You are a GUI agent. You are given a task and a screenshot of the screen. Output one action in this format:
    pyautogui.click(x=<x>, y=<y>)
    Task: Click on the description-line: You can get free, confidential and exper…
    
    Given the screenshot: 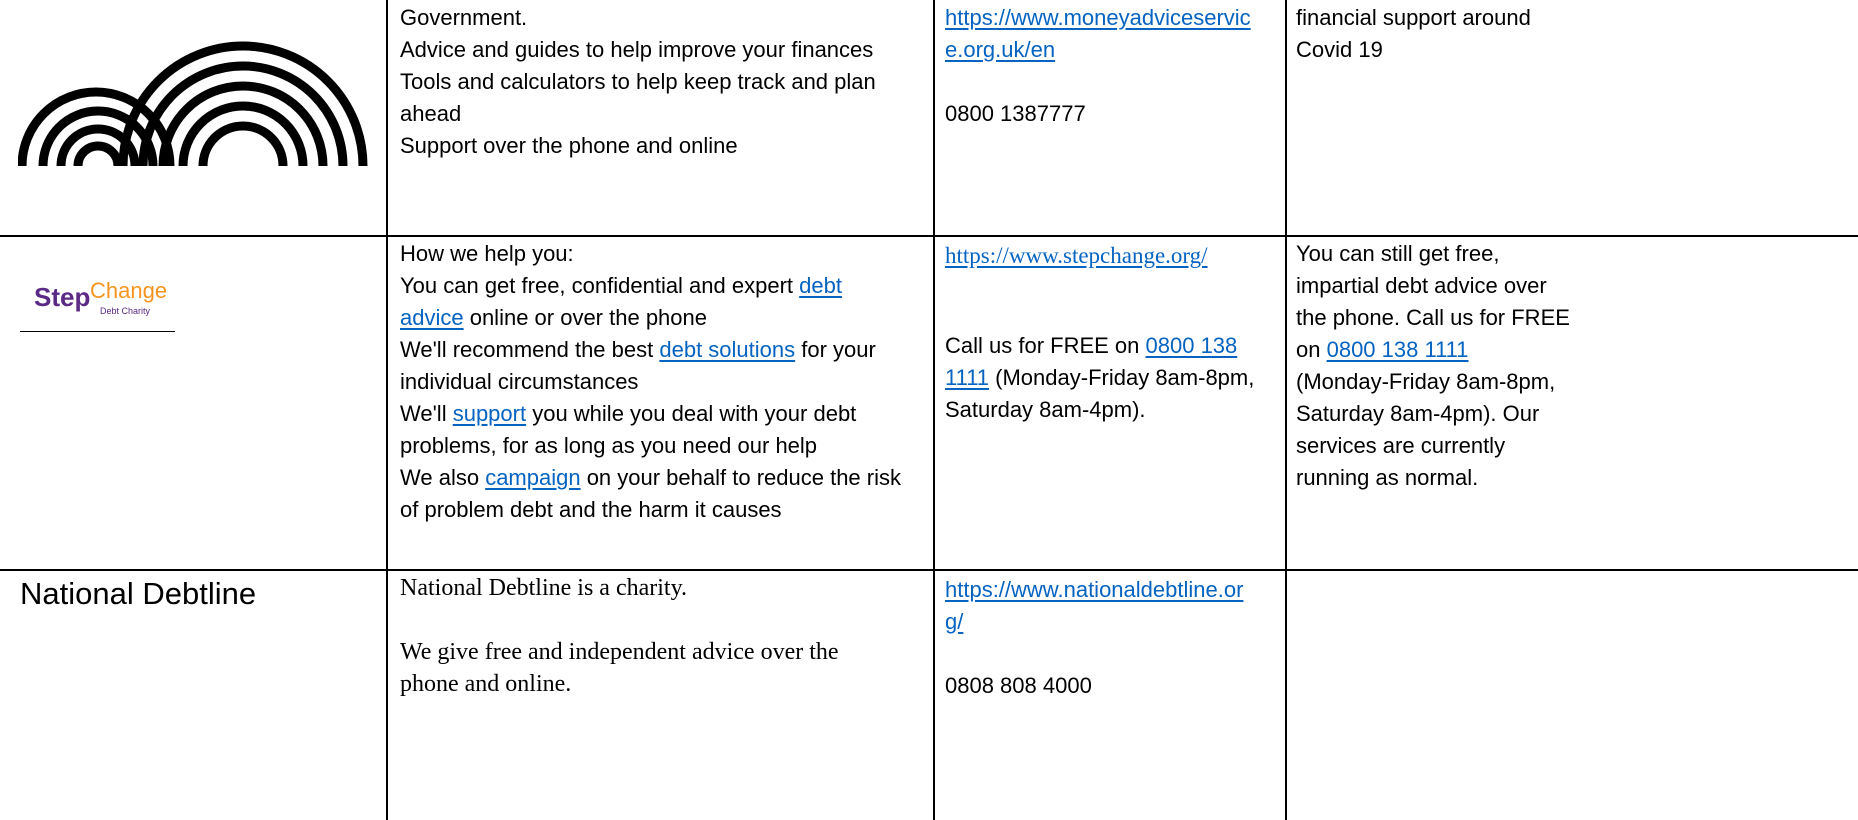 What is the action you would take?
    pyautogui.click(x=650, y=286)
    